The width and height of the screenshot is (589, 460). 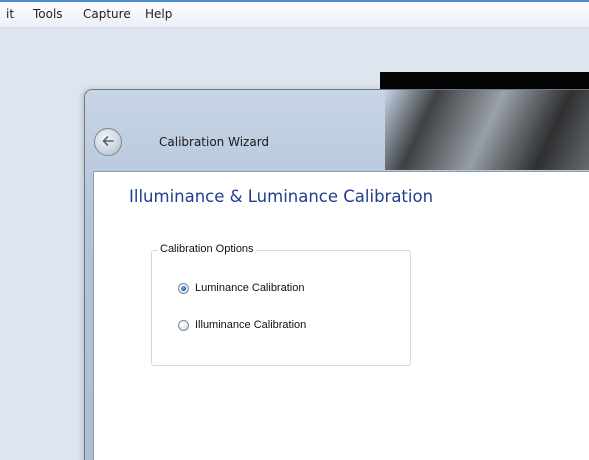 What do you see at coordinates (487, 130) in the screenshot?
I see `window-frame-glass` at bounding box center [487, 130].